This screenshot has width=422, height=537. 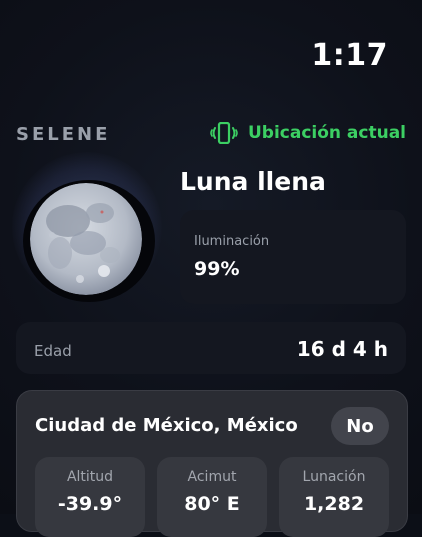 What do you see at coordinates (232, 241) in the screenshot?
I see `illumination-label: Iluminación` at bounding box center [232, 241].